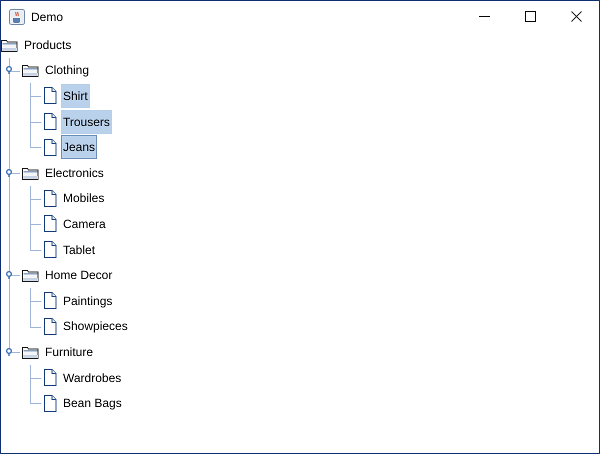 The image size is (600, 454). Describe the element at coordinates (92, 403) in the screenshot. I see `tree-node: Bean Bags` at that location.